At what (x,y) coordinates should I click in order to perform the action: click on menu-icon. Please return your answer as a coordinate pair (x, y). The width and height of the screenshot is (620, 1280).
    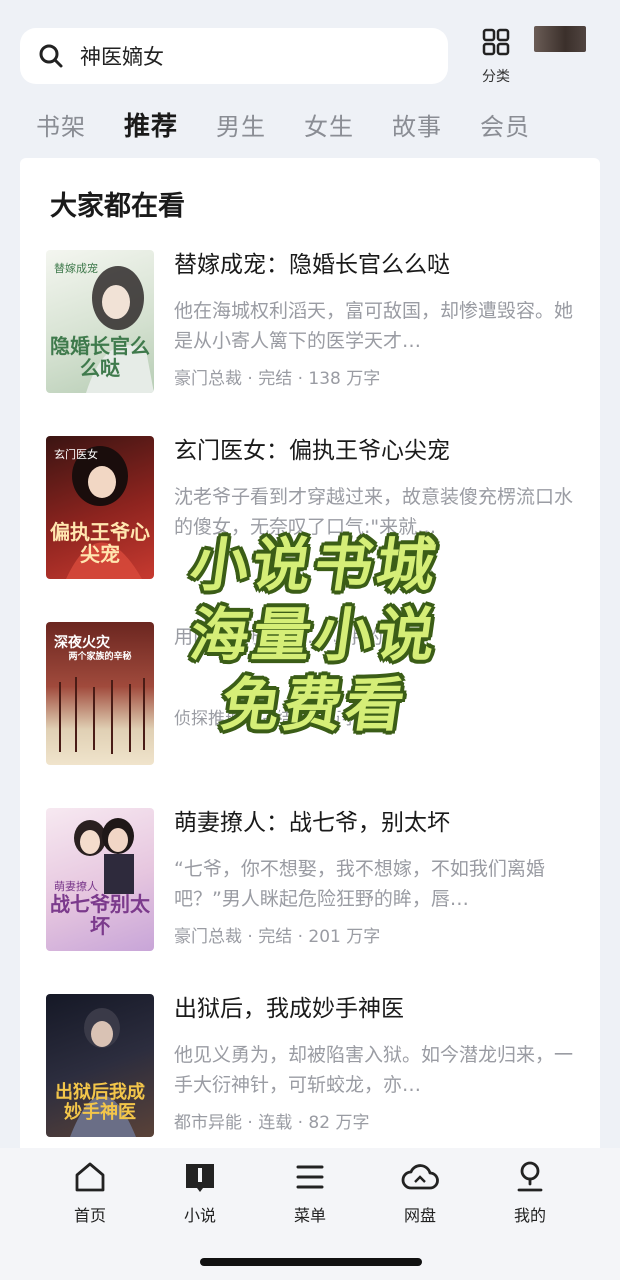
    Looking at the image, I should click on (310, 1179).